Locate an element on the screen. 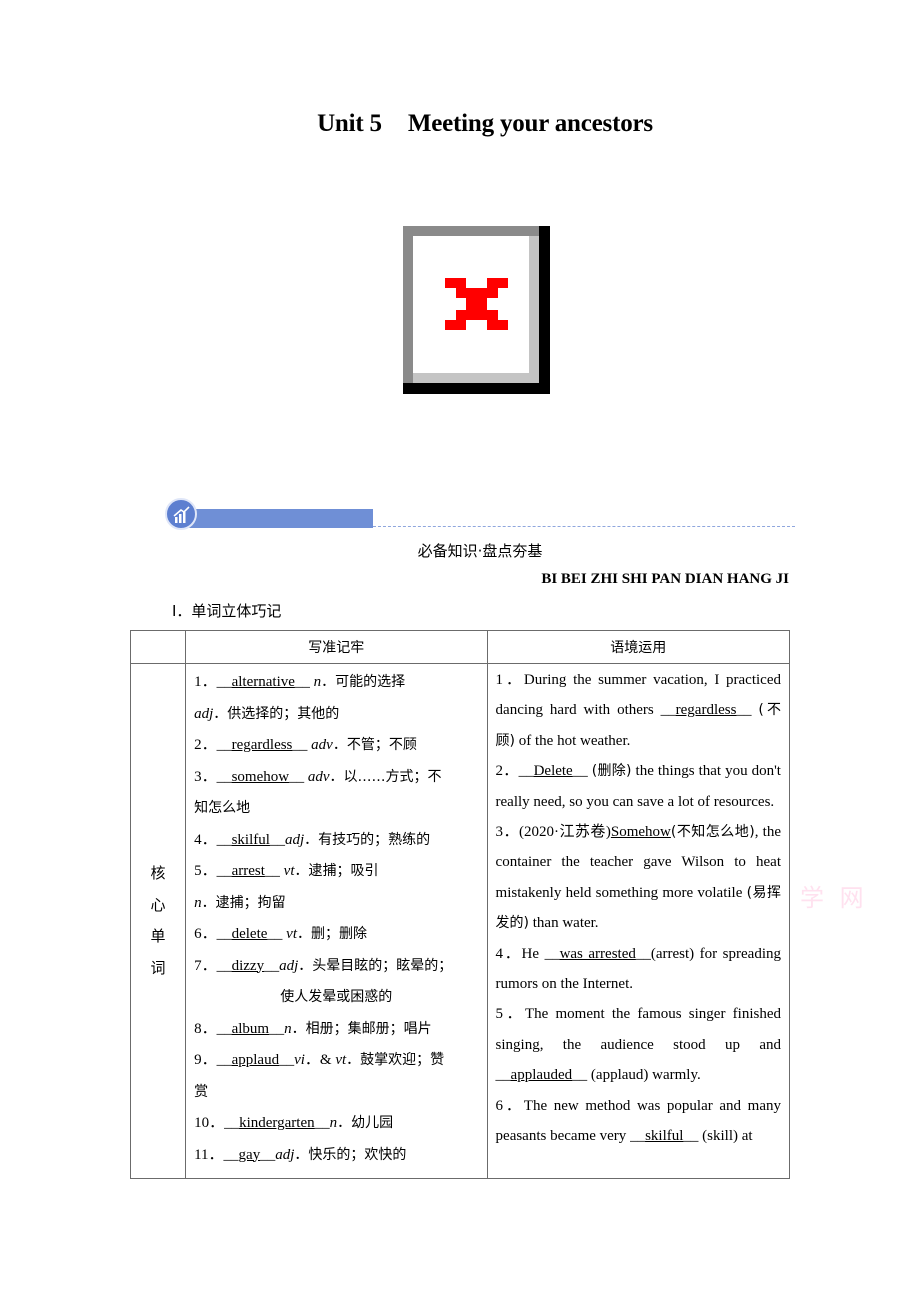  list-item: 6．__delete__ vt．删；删除 is located at coordinates (280, 934).